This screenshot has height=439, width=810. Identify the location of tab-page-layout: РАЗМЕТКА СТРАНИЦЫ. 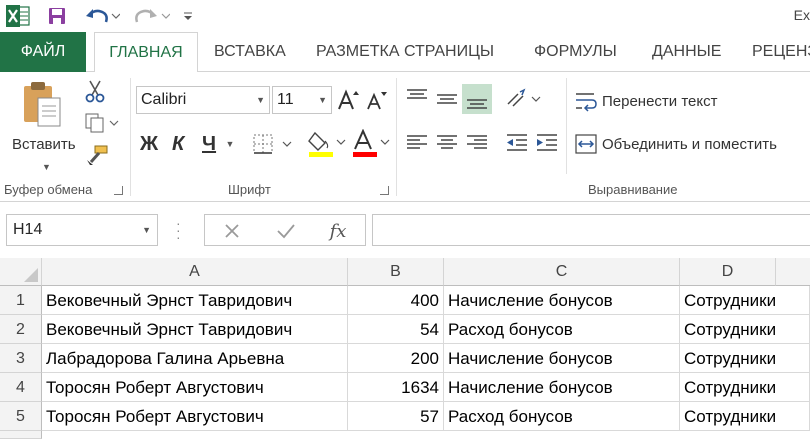
(405, 52).